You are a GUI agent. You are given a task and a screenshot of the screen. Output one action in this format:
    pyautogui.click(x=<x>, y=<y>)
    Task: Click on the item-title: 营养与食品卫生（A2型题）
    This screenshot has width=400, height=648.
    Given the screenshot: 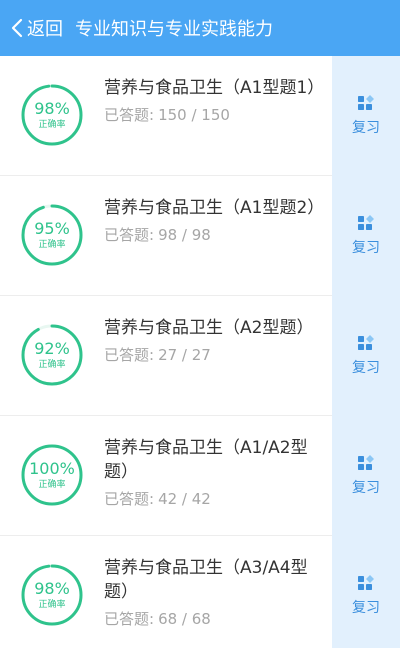 What is the action you would take?
    pyautogui.click(x=209, y=328)
    